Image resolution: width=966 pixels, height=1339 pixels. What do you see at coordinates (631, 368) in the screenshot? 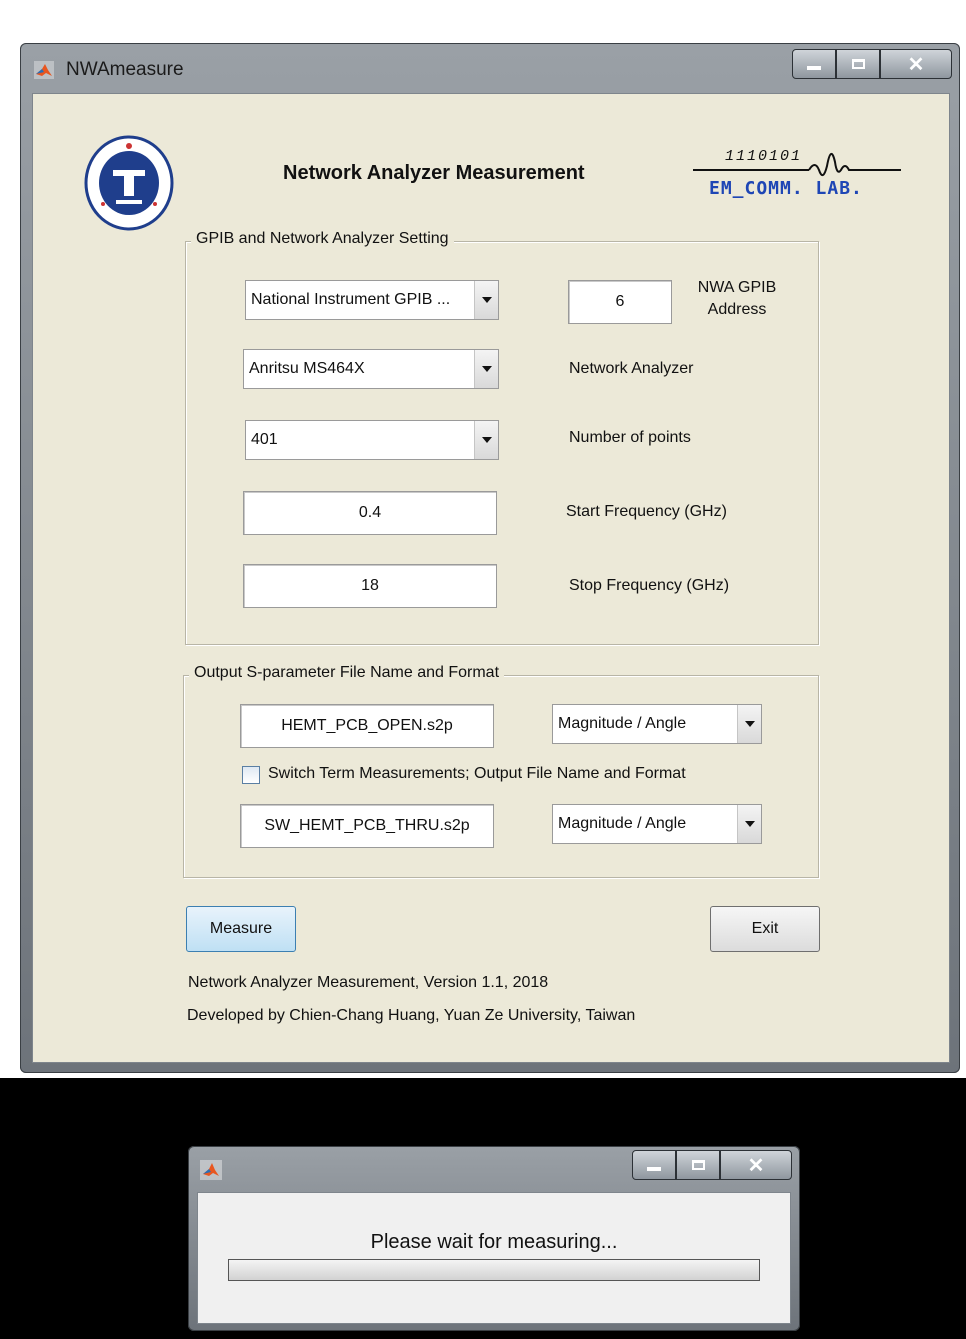
I see `network-analyzer-label: Network Analyzer` at bounding box center [631, 368].